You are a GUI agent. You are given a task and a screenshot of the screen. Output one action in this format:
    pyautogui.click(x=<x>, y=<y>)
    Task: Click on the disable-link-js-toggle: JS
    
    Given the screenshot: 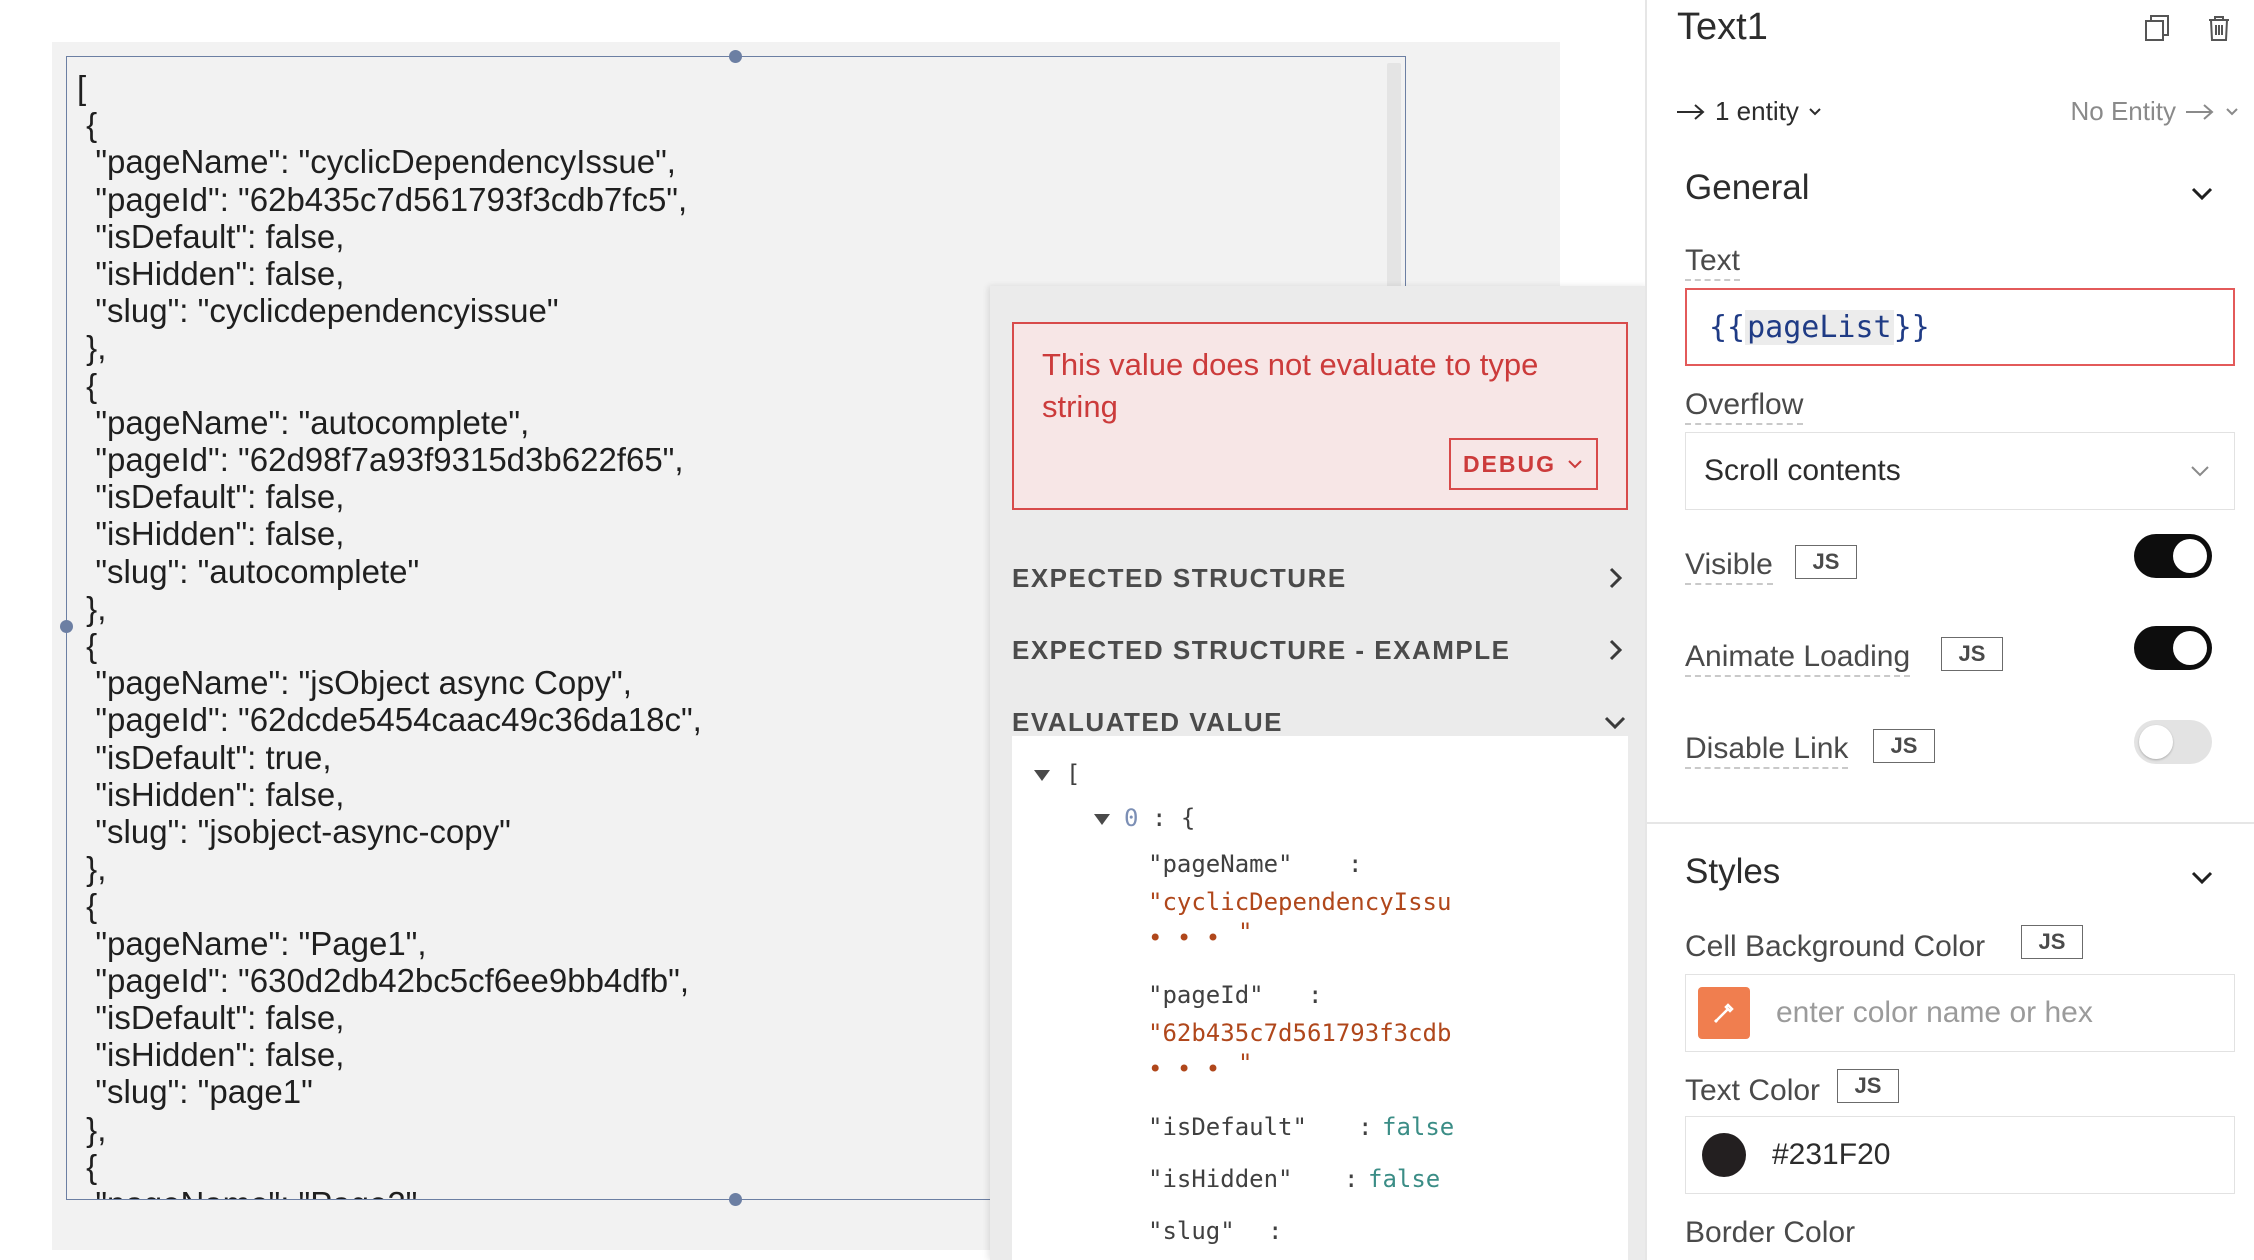 What is the action you would take?
    pyautogui.click(x=1904, y=746)
    